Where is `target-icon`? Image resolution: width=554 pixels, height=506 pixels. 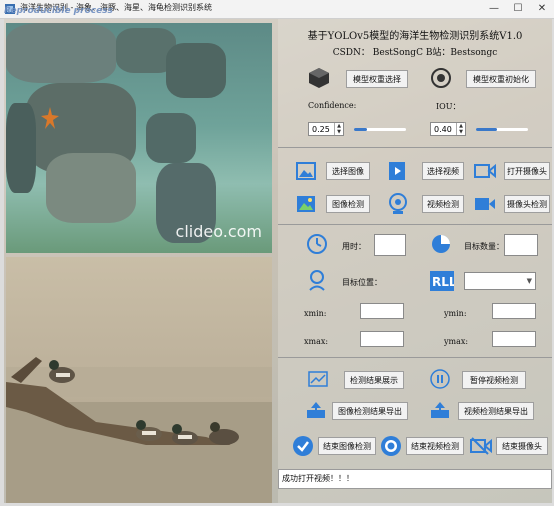
target-icon is located at coordinates (441, 78).